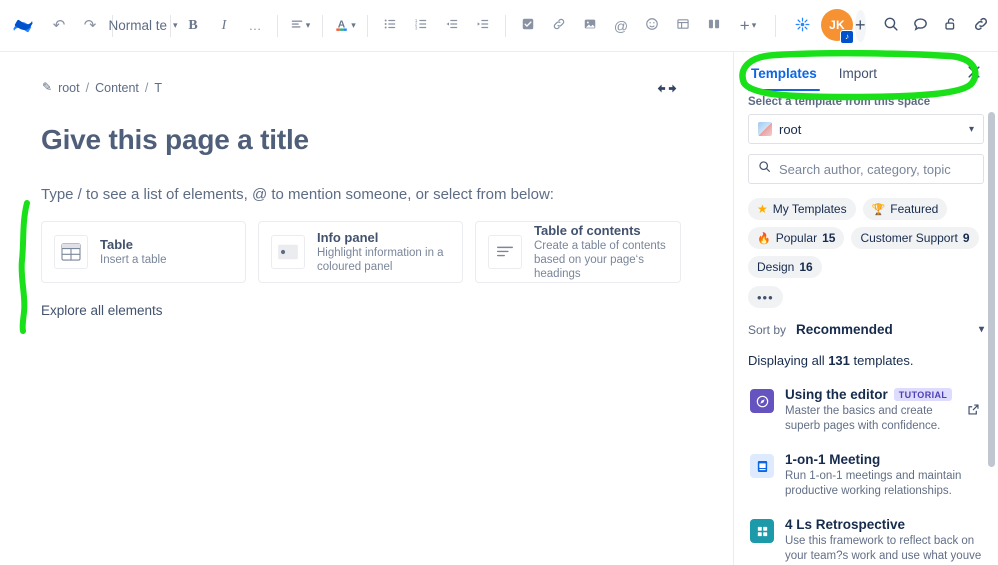  What do you see at coordinates (806, 267) in the screenshot?
I see `chip-count: 16` at bounding box center [806, 267].